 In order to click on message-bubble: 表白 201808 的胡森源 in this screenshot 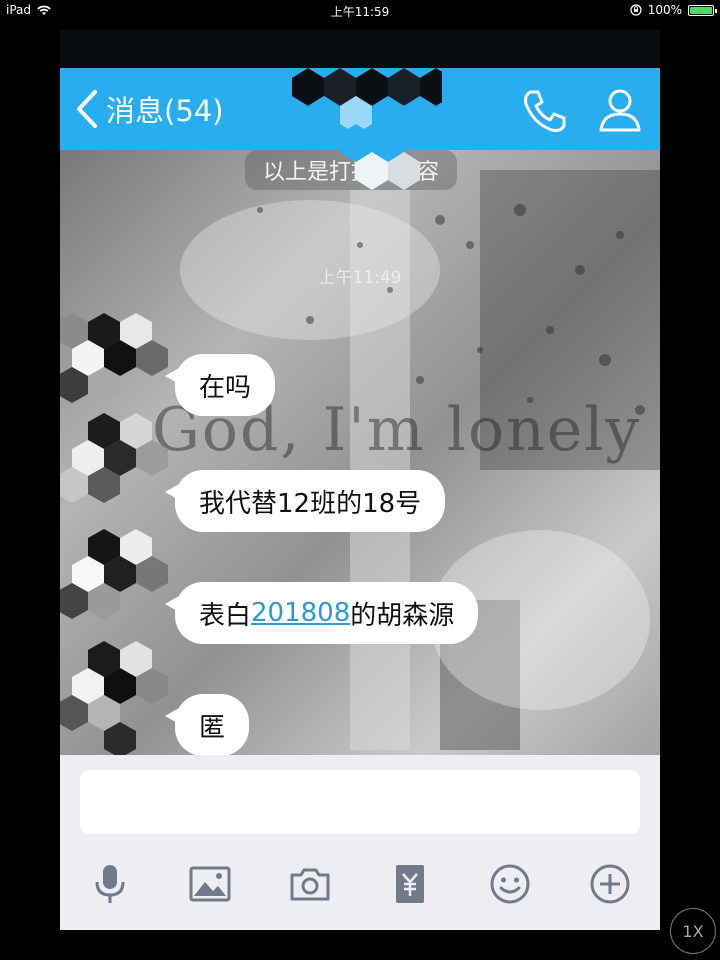, I will do `click(321, 613)`.